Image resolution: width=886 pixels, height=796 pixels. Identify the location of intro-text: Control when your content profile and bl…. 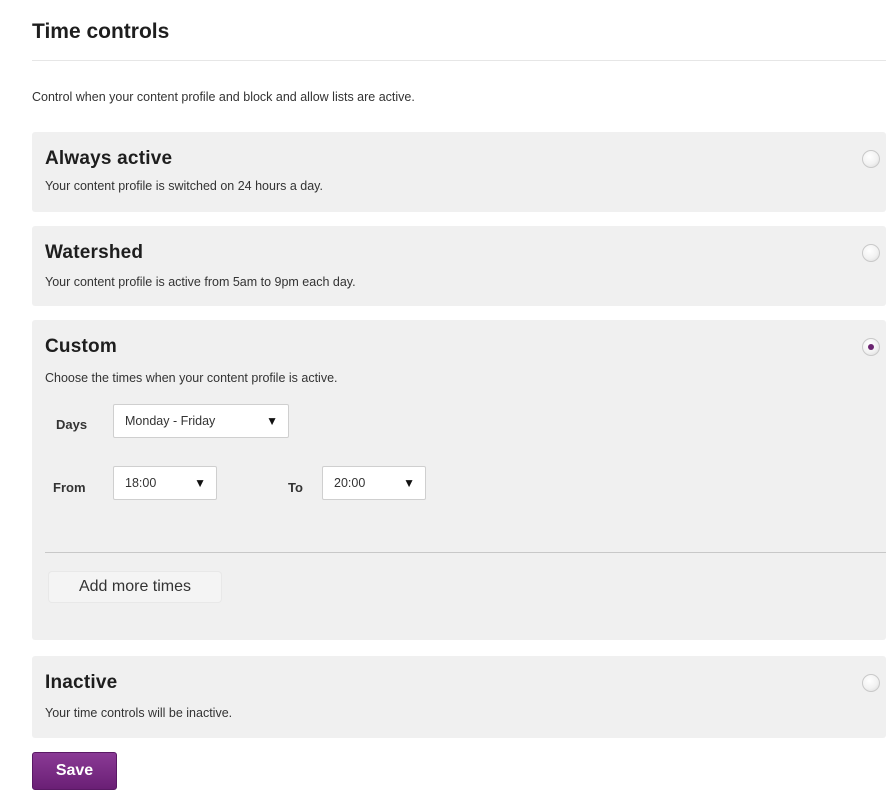
(223, 97).